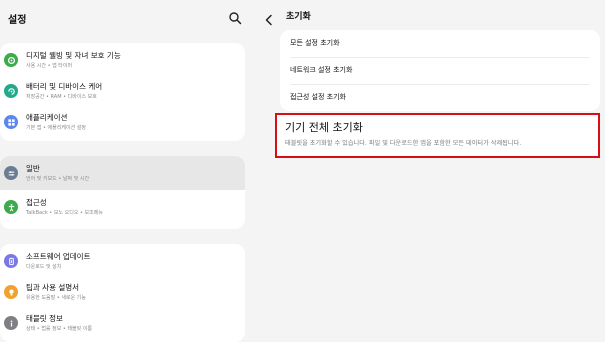  I want to click on item-title: 배터리 및 디바이스 케어, so click(64, 86).